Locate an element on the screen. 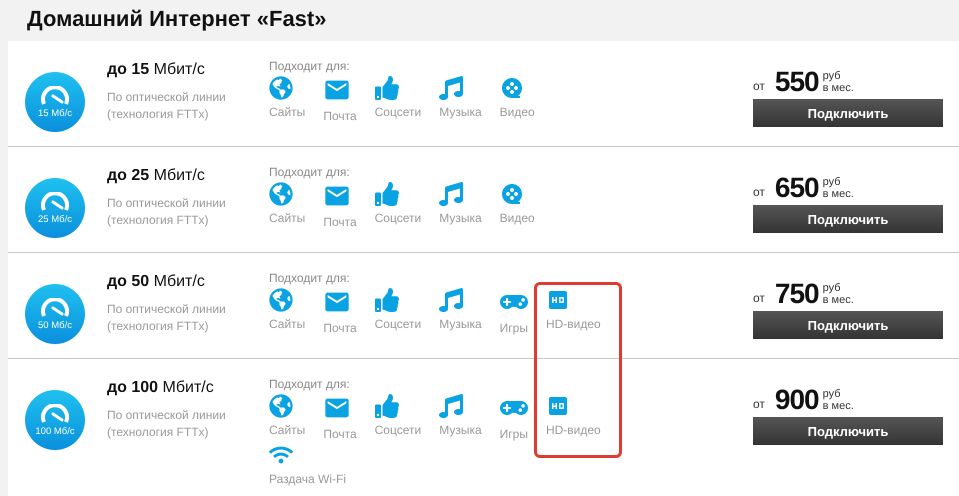 The height and width of the screenshot is (496, 959). page-title: Домашний Интернет «Fast» is located at coordinates (177, 19).